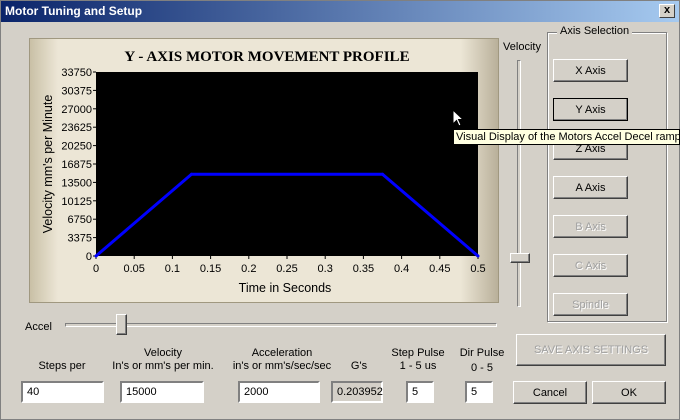  Describe the element at coordinates (76, 147) in the screenshot. I see `y-tick-label: 20250` at that location.